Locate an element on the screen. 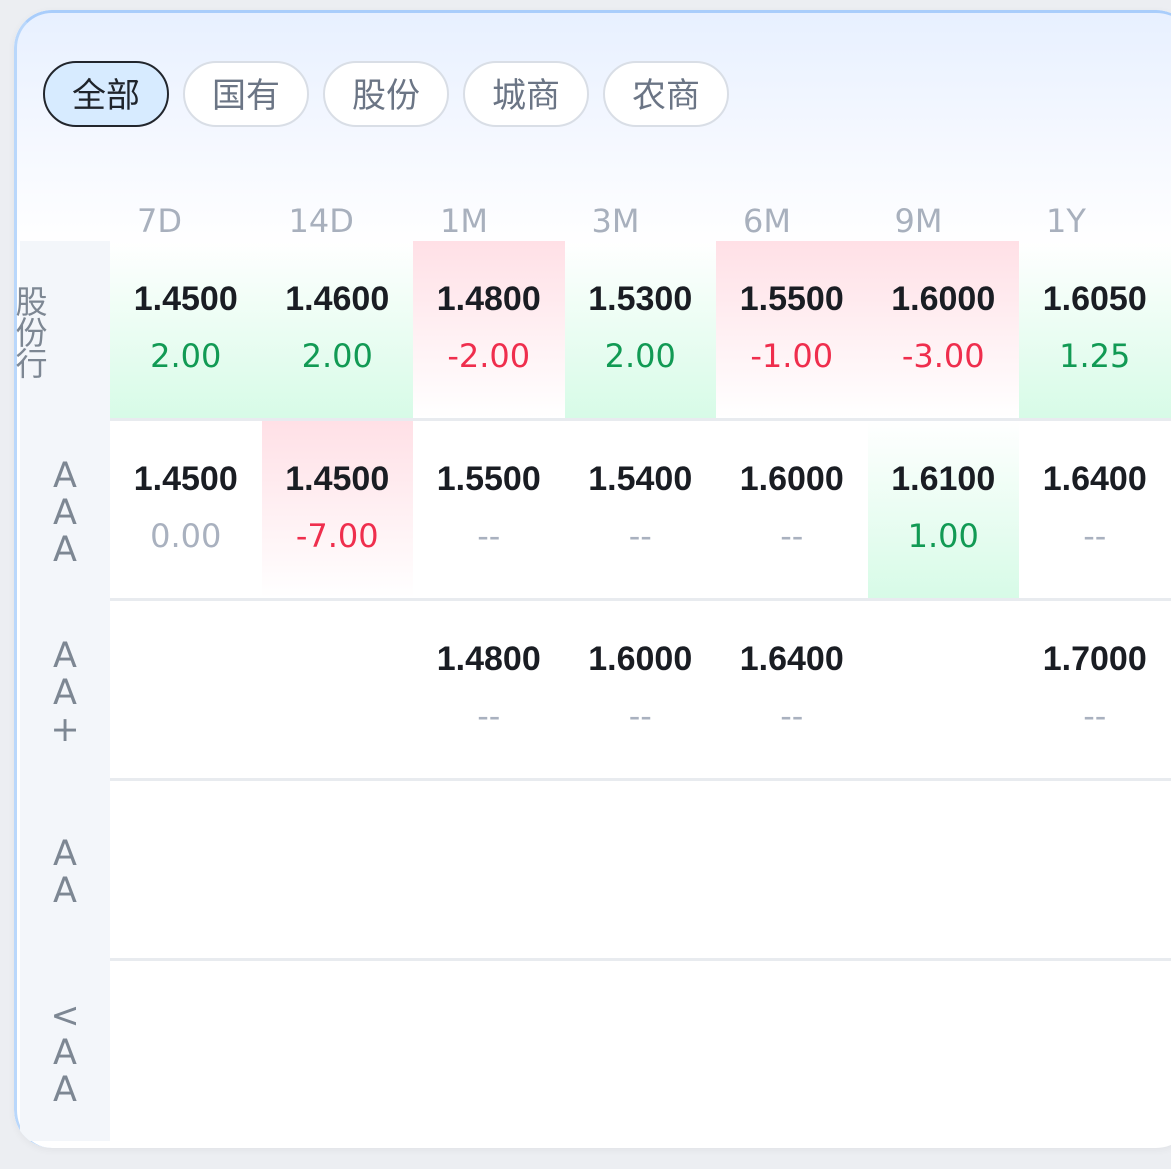 The width and height of the screenshot is (1171, 1169). rate-value: 1.5400 is located at coordinates (640, 479).